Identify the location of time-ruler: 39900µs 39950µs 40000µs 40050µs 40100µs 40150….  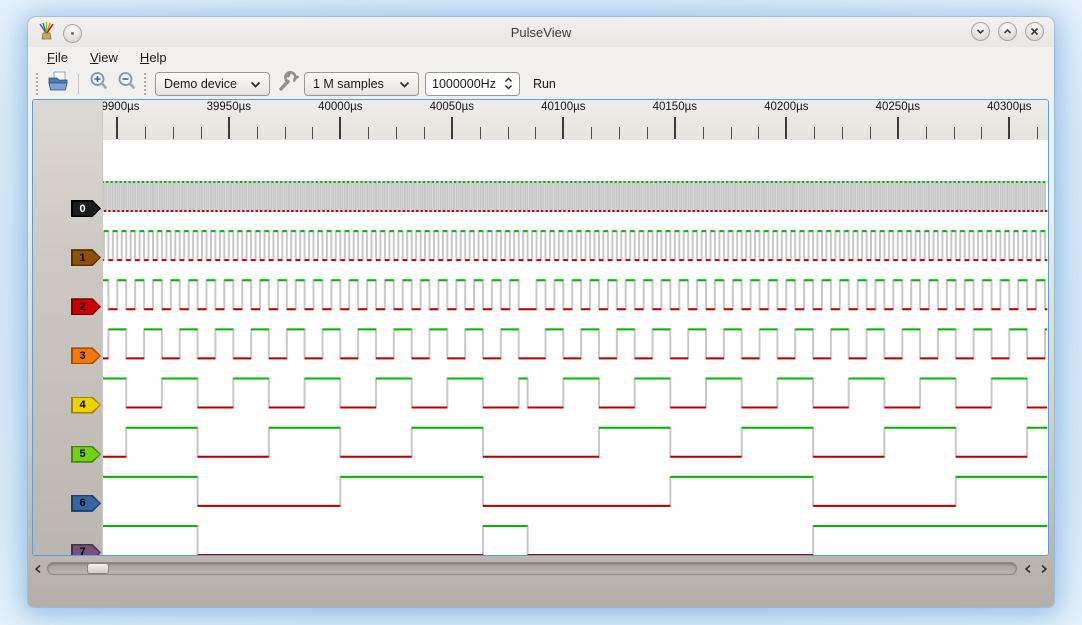
(575, 120).